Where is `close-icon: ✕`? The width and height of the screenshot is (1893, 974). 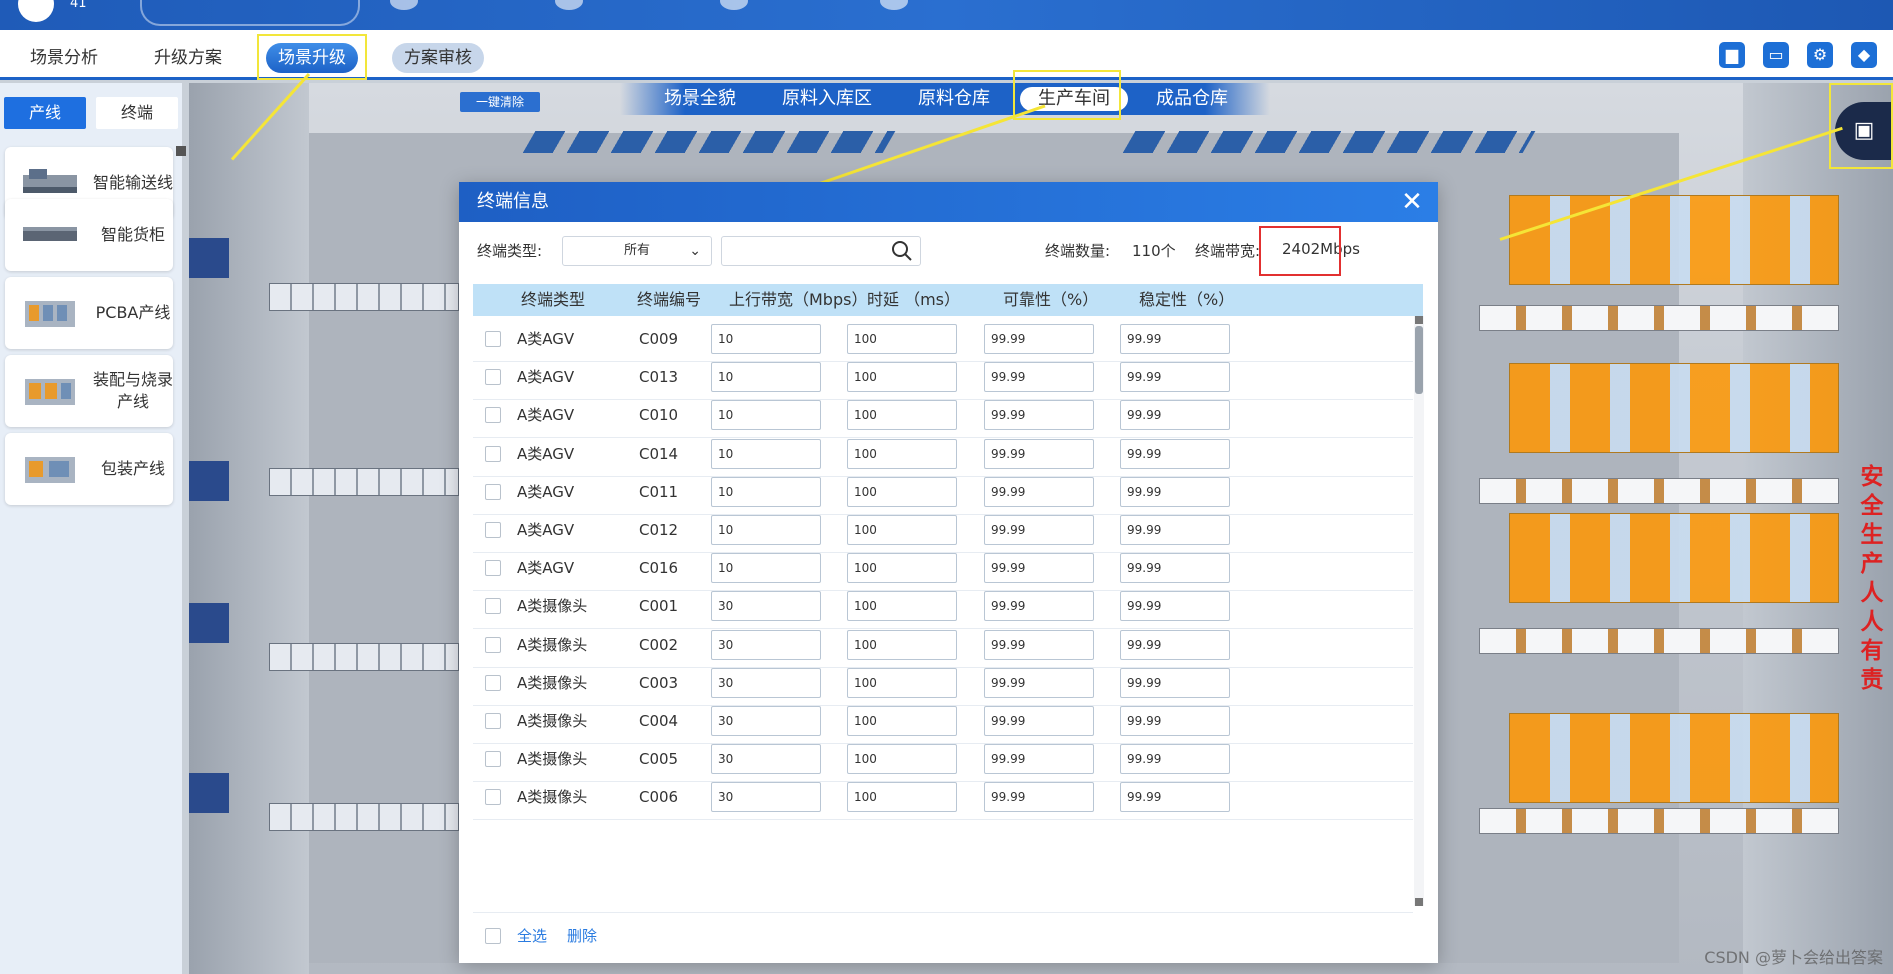
close-icon: ✕ is located at coordinates (1412, 202).